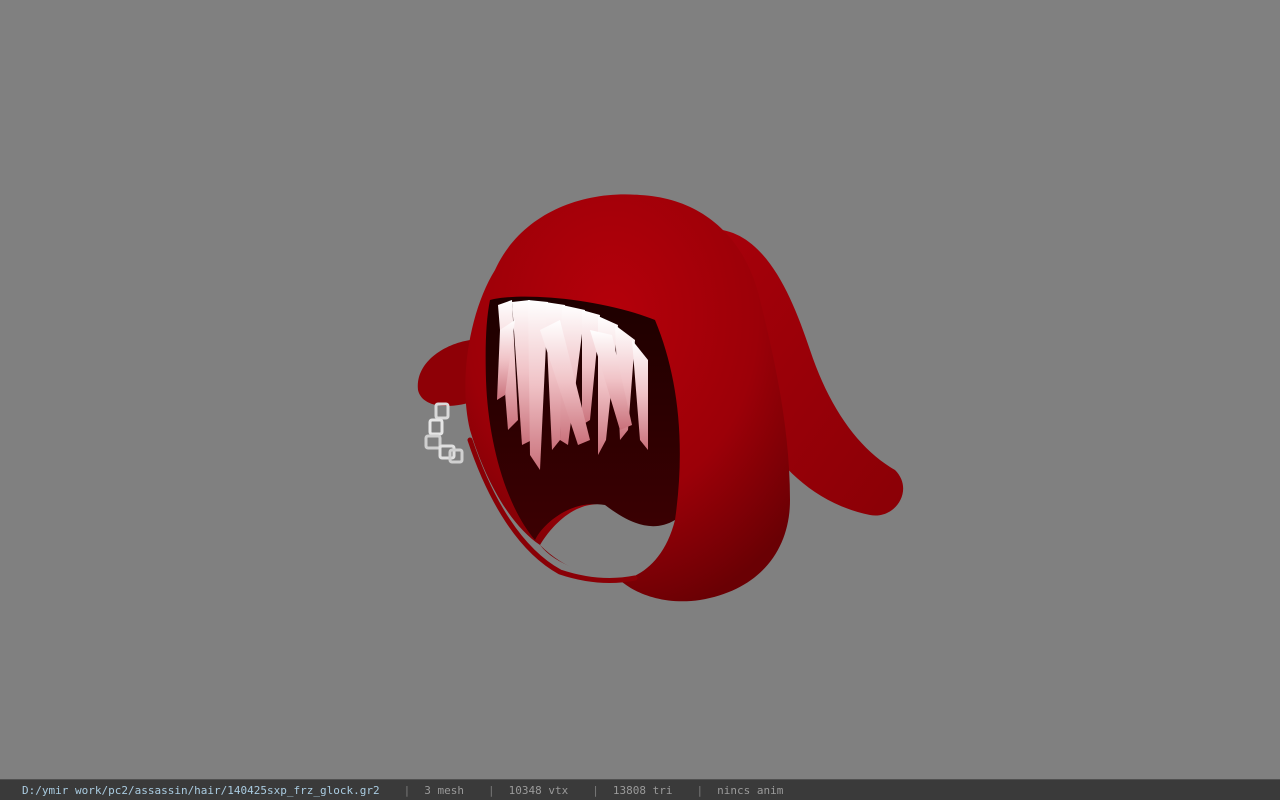  Describe the element at coordinates (538, 790) in the screenshot. I see `vertex-count-label: 10348 vtx` at that location.